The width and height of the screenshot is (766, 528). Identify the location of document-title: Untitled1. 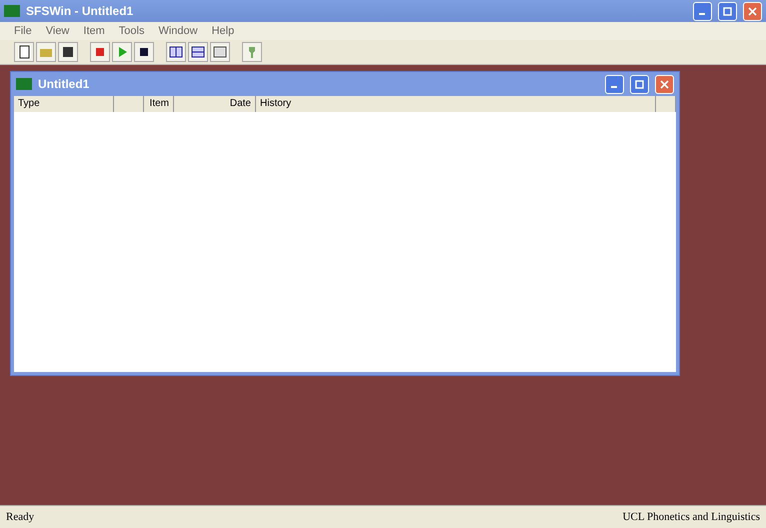
(64, 84).